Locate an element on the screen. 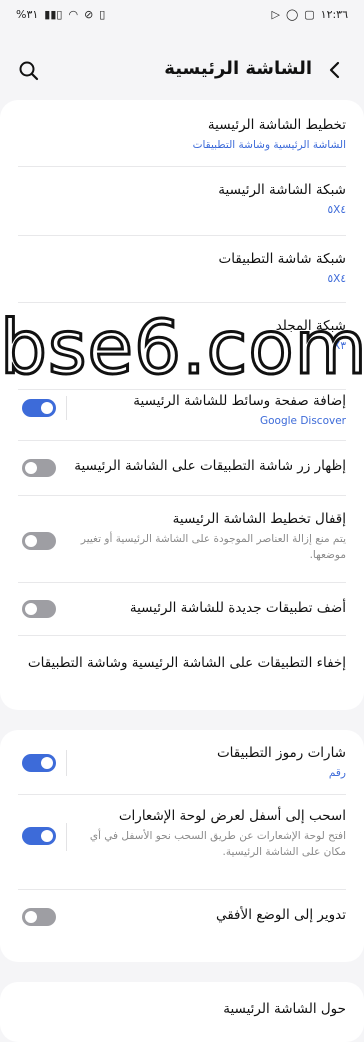 Image resolution: width=364 pixels, height=1042 pixels. status-bar: %٣١ ▮▮▯ ◠ ⊘ ▯ ▷ ◯ ▢ ١٢:٣٦ is located at coordinates (182, 16).